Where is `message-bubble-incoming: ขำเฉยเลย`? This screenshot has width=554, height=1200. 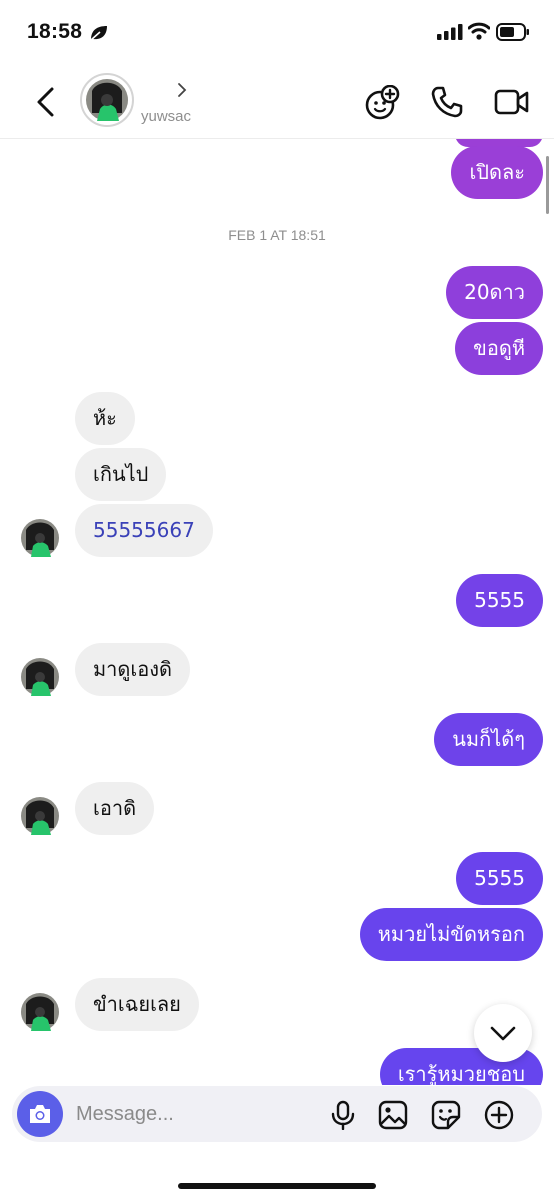
message-bubble-incoming: ขำเฉยเลย is located at coordinates (137, 1004).